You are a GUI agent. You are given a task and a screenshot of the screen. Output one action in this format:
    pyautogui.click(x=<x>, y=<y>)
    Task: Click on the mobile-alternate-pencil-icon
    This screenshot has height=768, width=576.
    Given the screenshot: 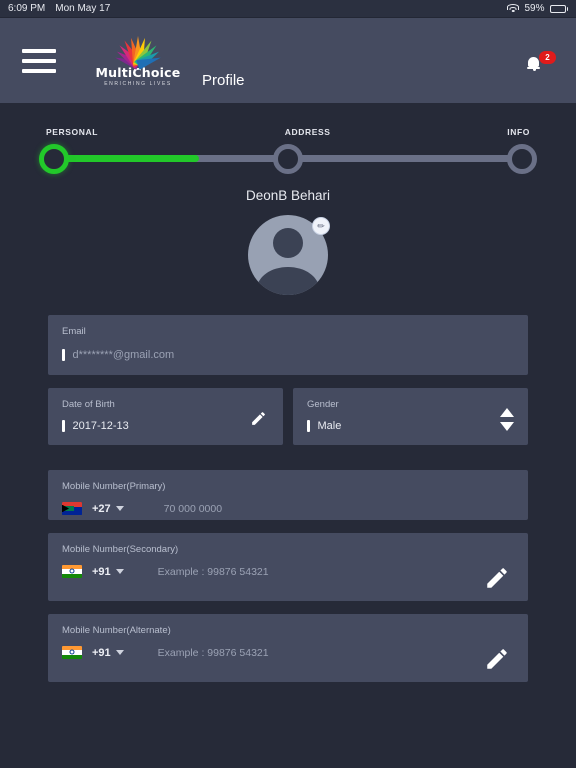 What is the action you would take?
    pyautogui.click(x=497, y=659)
    